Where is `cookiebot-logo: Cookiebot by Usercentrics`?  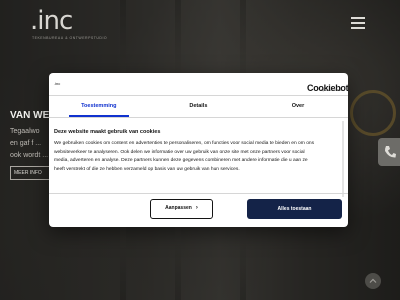
cookiebot-logo: Cookiebot by Usercentrics is located at coordinates (327, 87).